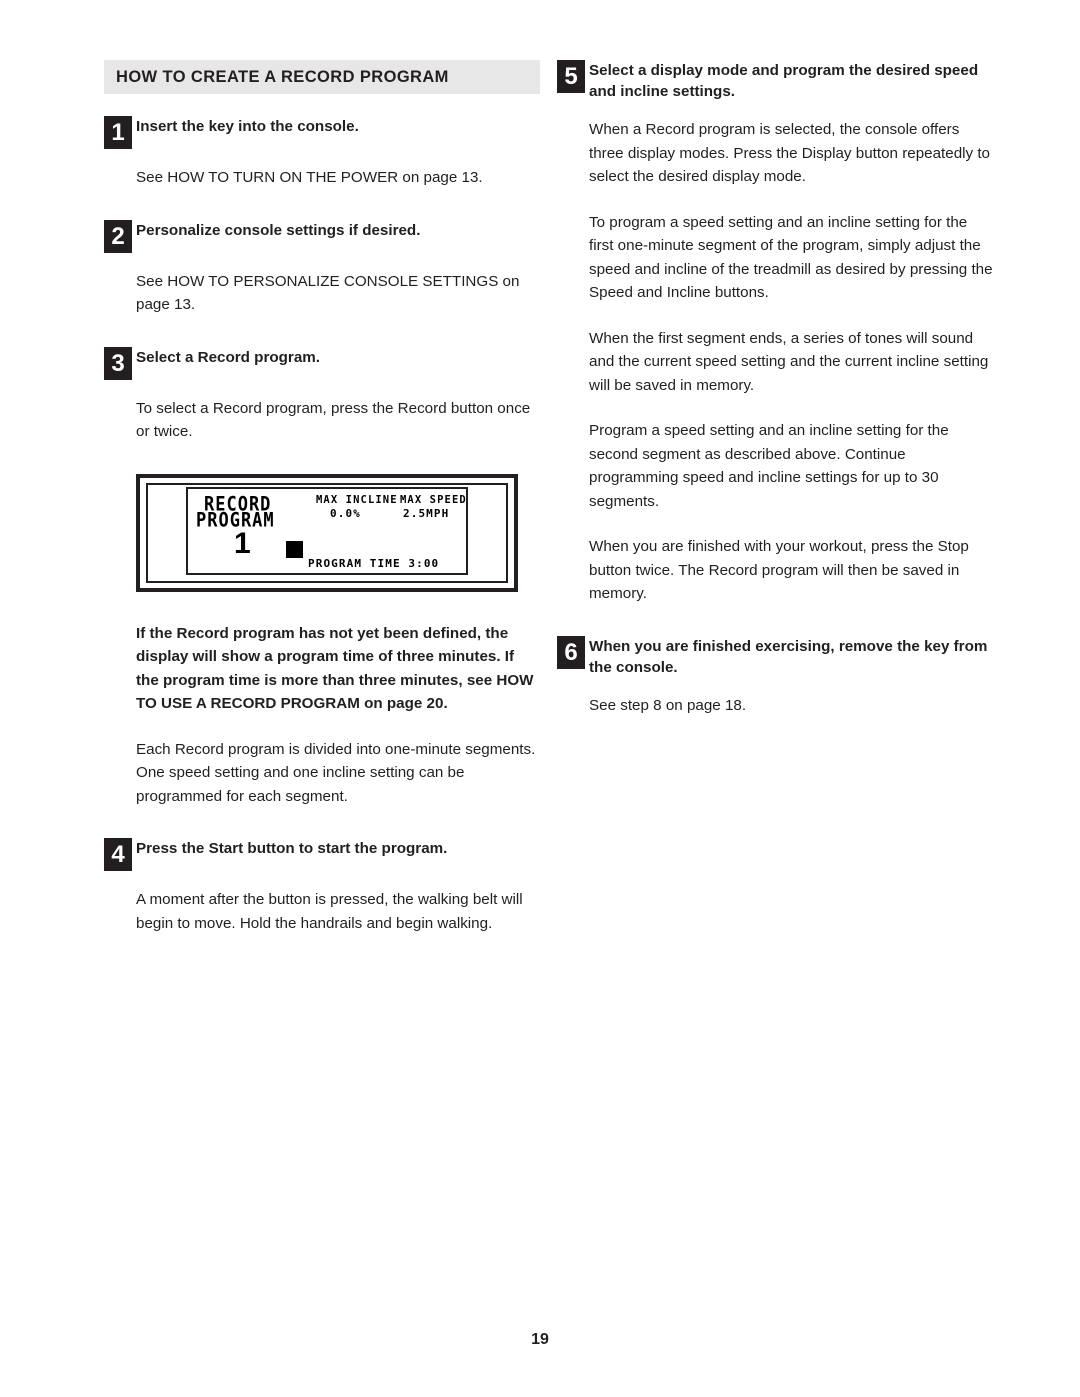 This screenshot has height=1397, width=1080. I want to click on lcd-cursor-block, so click(294, 549).